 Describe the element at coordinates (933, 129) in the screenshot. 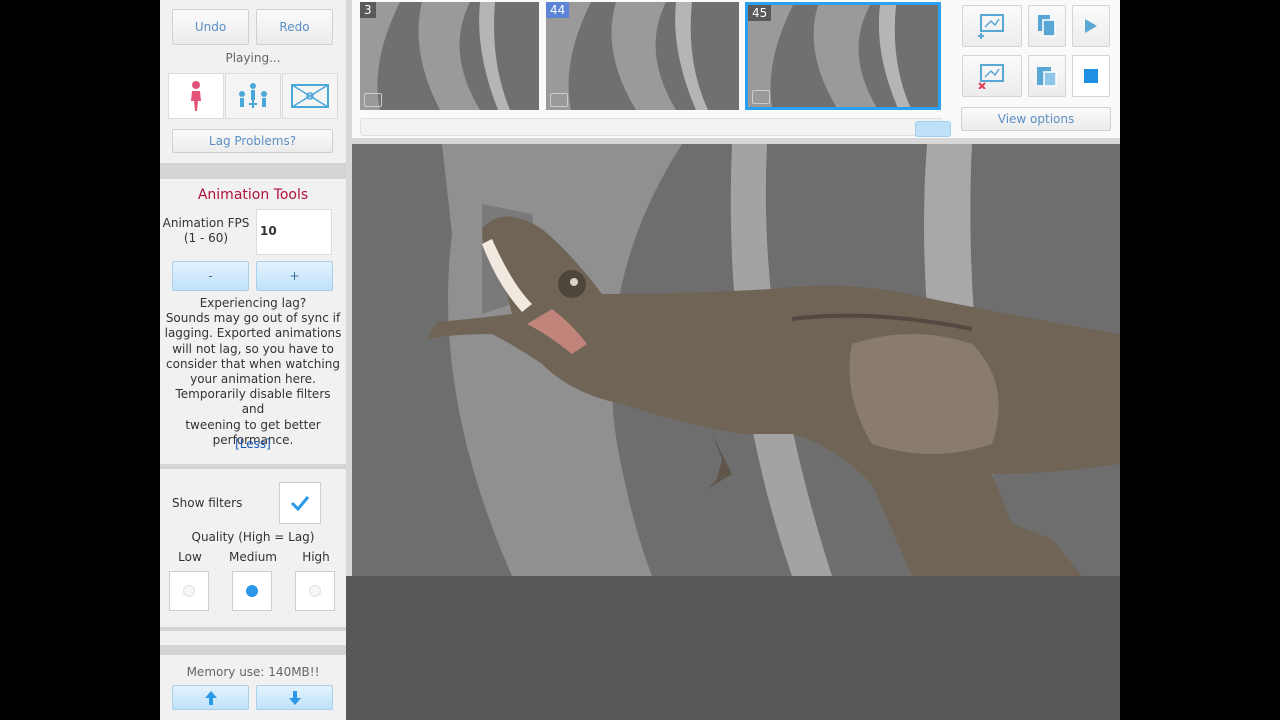

I see `timeline-scroll-thumb` at that location.